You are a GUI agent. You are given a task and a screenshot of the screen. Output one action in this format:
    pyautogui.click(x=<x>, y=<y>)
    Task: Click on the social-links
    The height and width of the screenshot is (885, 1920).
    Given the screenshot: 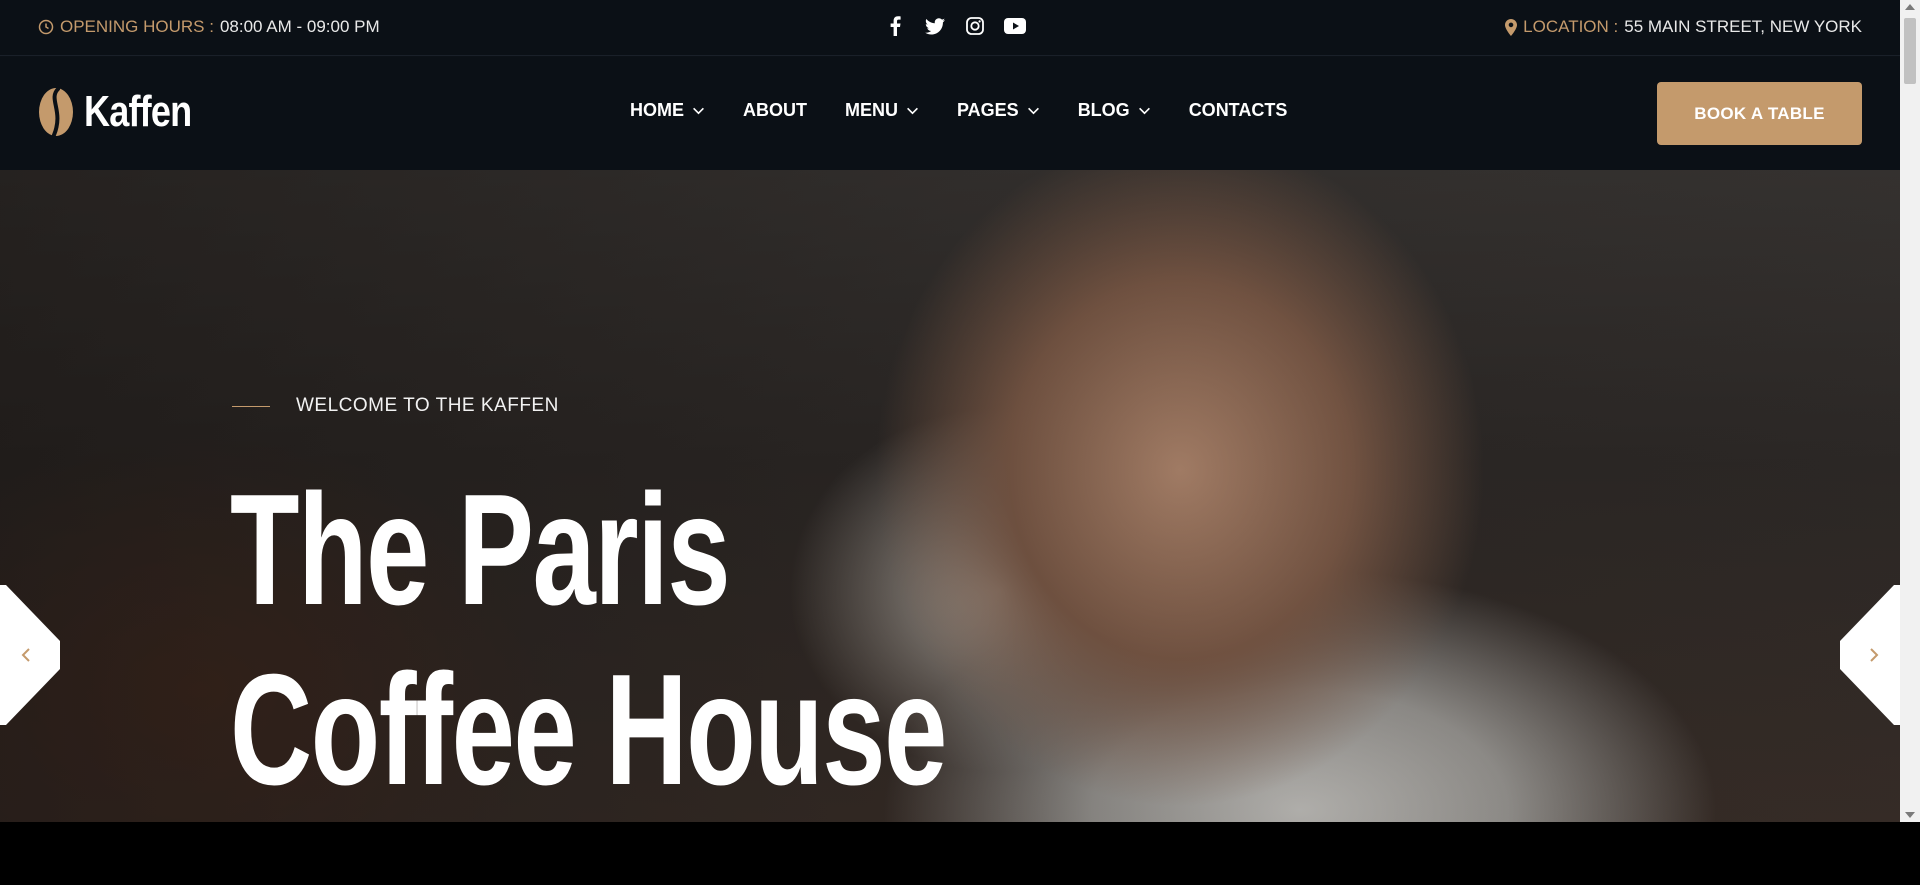 What is the action you would take?
    pyautogui.click(x=955, y=26)
    